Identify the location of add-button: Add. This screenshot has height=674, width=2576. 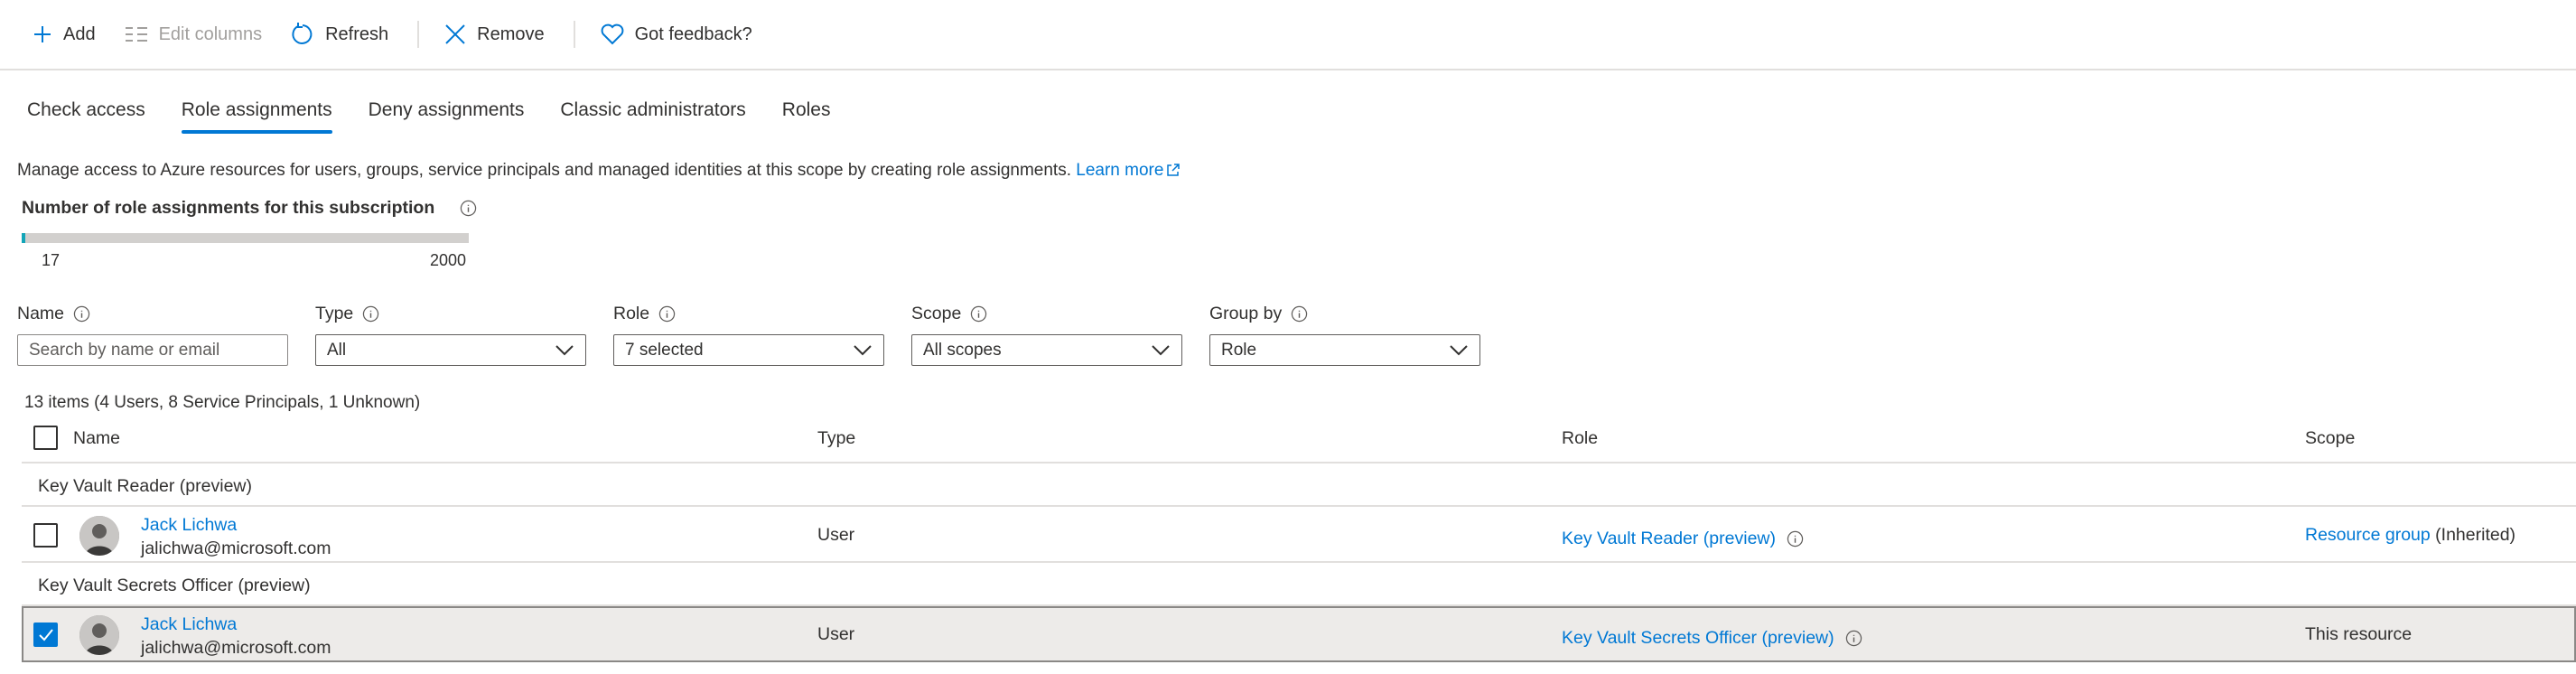
(64, 34).